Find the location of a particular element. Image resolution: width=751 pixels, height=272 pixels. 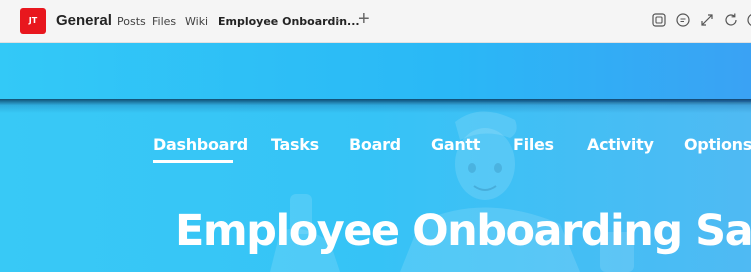

channel-title: General is located at coordinates (84, 20).